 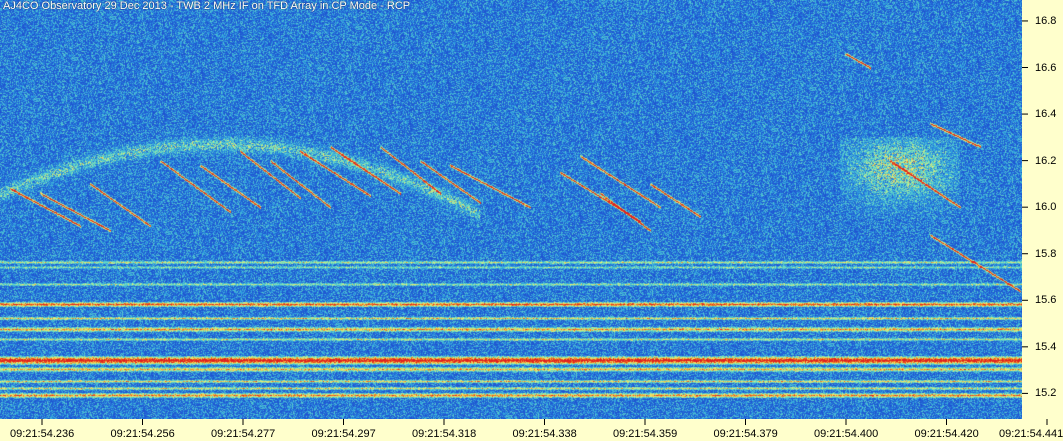 What do you see at coordinates (1046, 207) in the screenshot?
I see `y-tick-label: 16.0` at bounding box center [1046, 207].